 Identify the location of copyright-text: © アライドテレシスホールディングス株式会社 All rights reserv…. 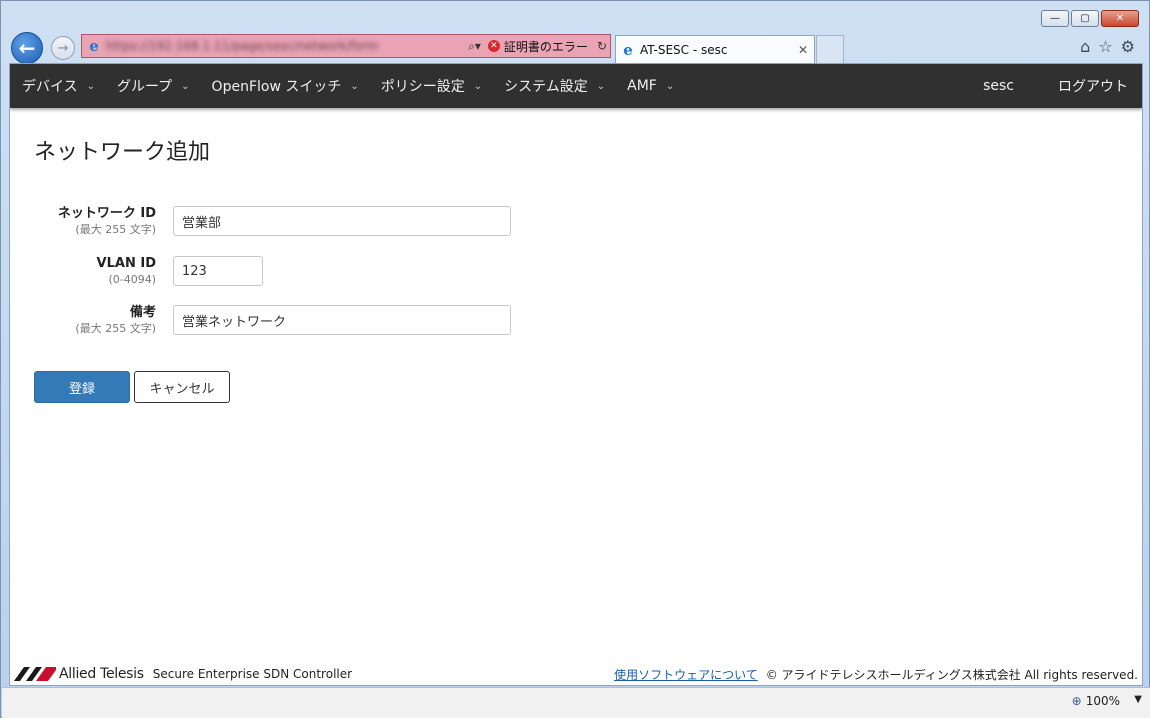
(951, 674).